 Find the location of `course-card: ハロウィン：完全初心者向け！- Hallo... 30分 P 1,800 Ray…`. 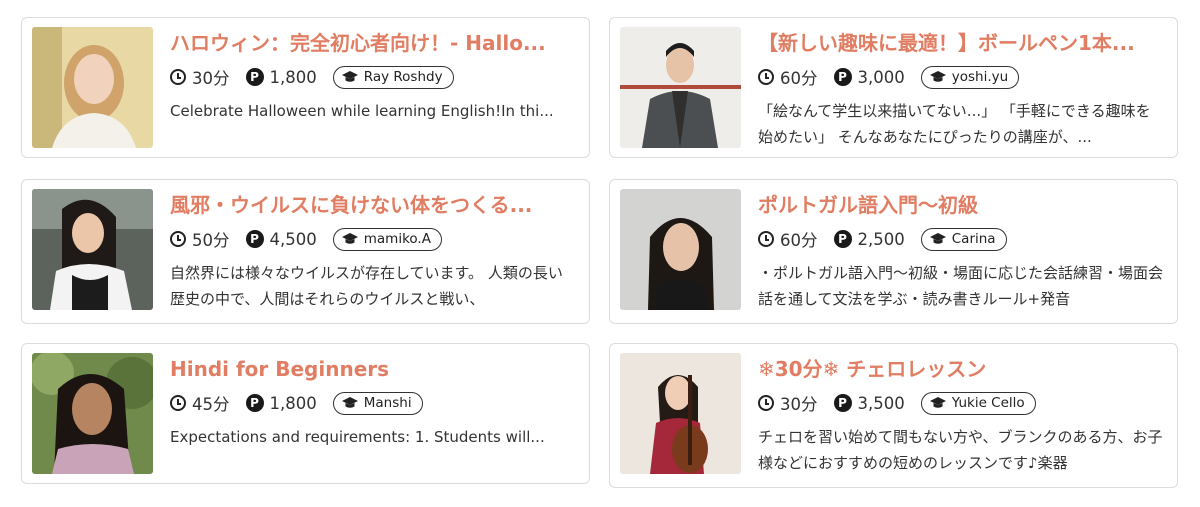

course-card: ハロウィン：完全初心者向け！- Hallo... 30分 P 1,800 Ray… is located at coordinates (305, 87).